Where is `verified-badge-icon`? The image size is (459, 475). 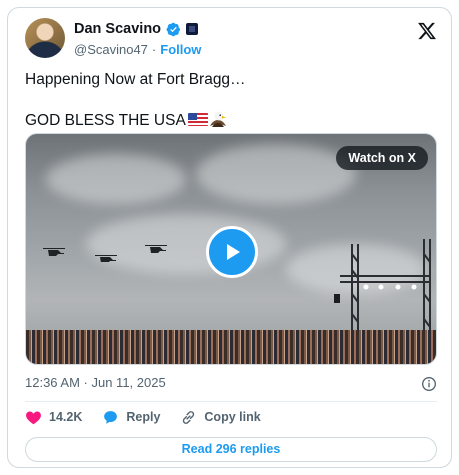
verified-badge-icon is located at coordinates (173, 29).